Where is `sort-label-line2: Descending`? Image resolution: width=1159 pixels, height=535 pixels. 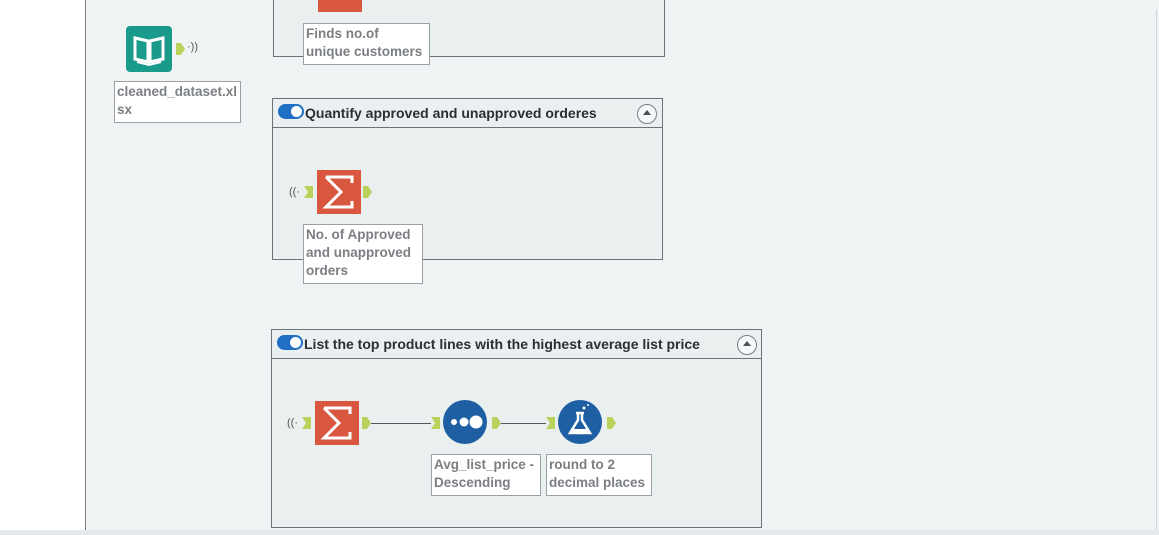 sort-label-line2: Descending is located at coordinates (472, 482).